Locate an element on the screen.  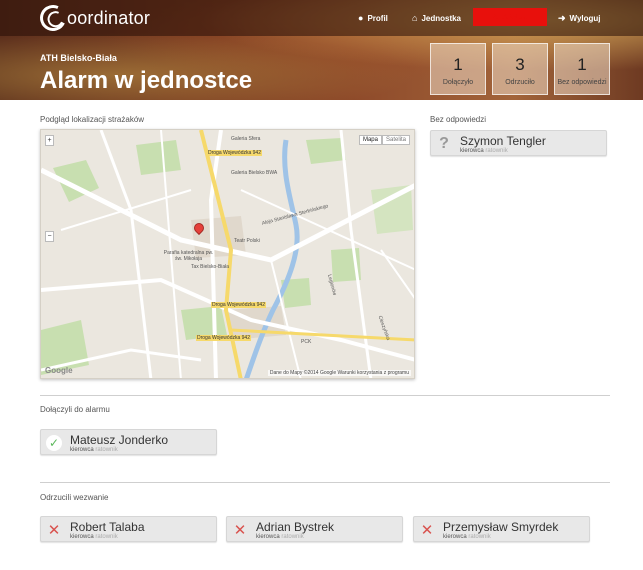
nav-logout: ➜ Wyloguj is located at coordinates (579, 18).